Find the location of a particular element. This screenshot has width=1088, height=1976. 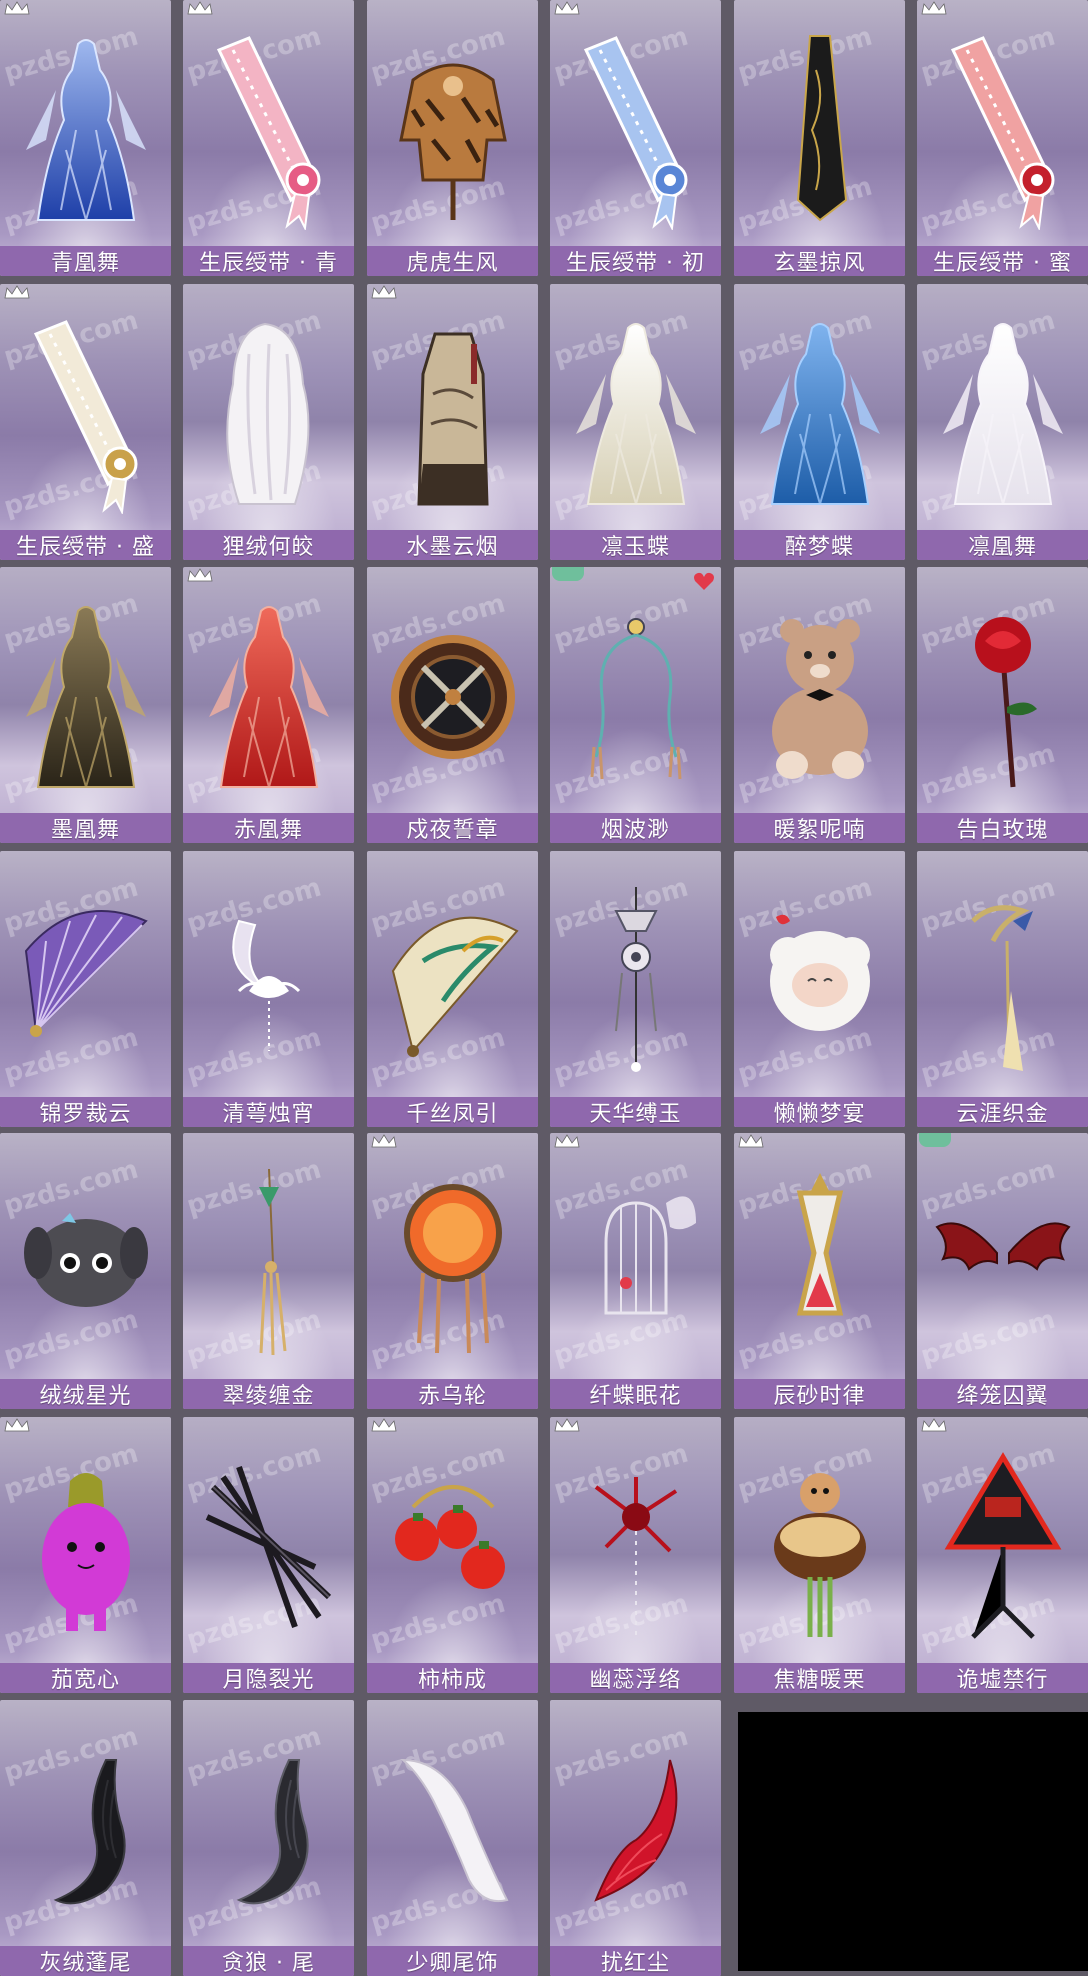

item-name-bar: 天华缚玉 is located at coordinates (635, 1112).